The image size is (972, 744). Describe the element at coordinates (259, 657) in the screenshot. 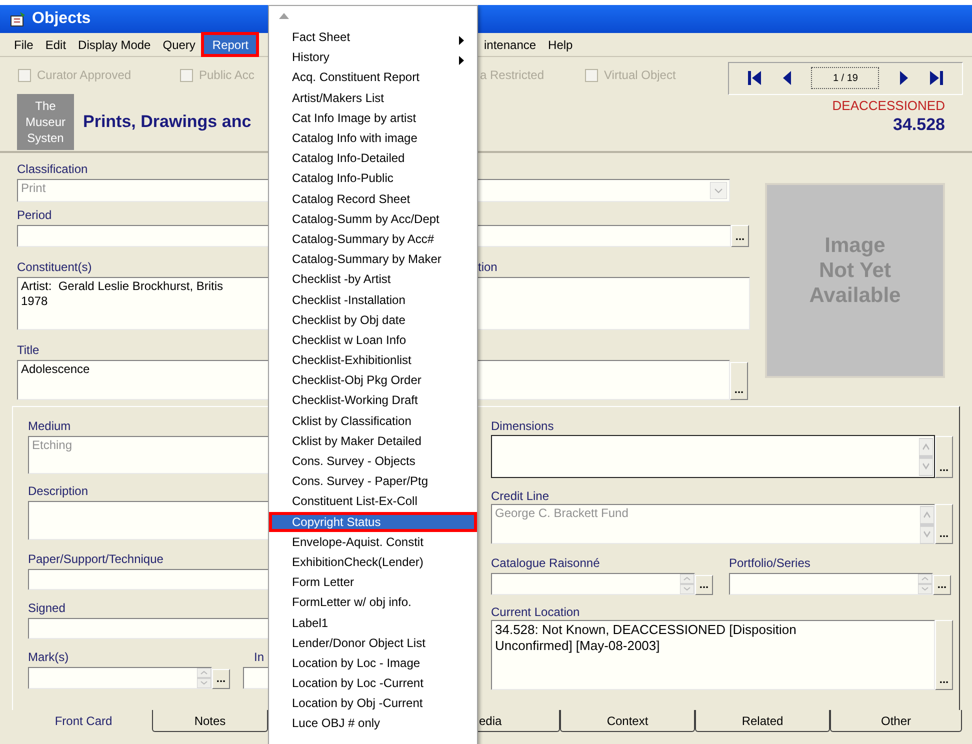

I see `field-label: In` at that location.